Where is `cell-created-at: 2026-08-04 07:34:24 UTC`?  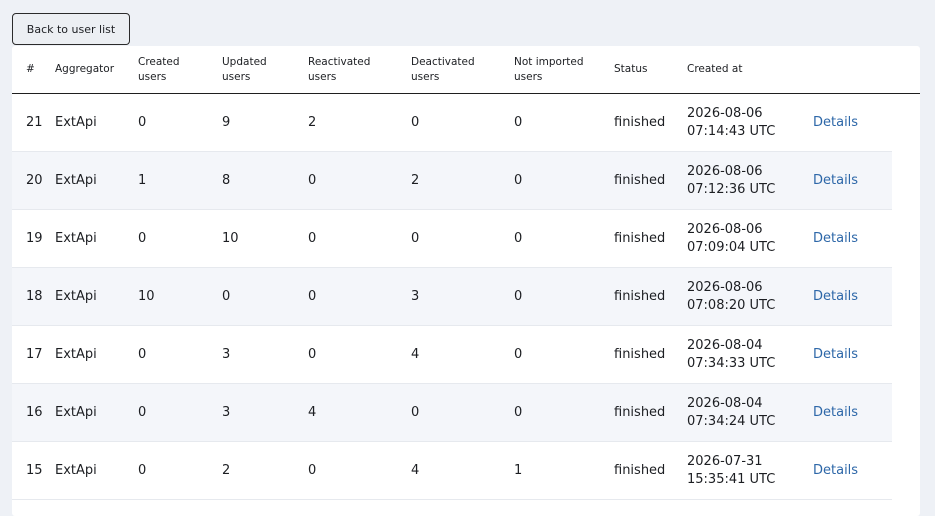
cell-created-at: 2026-08-04 07:34:24 UTC is located at coordinates (750, 412).